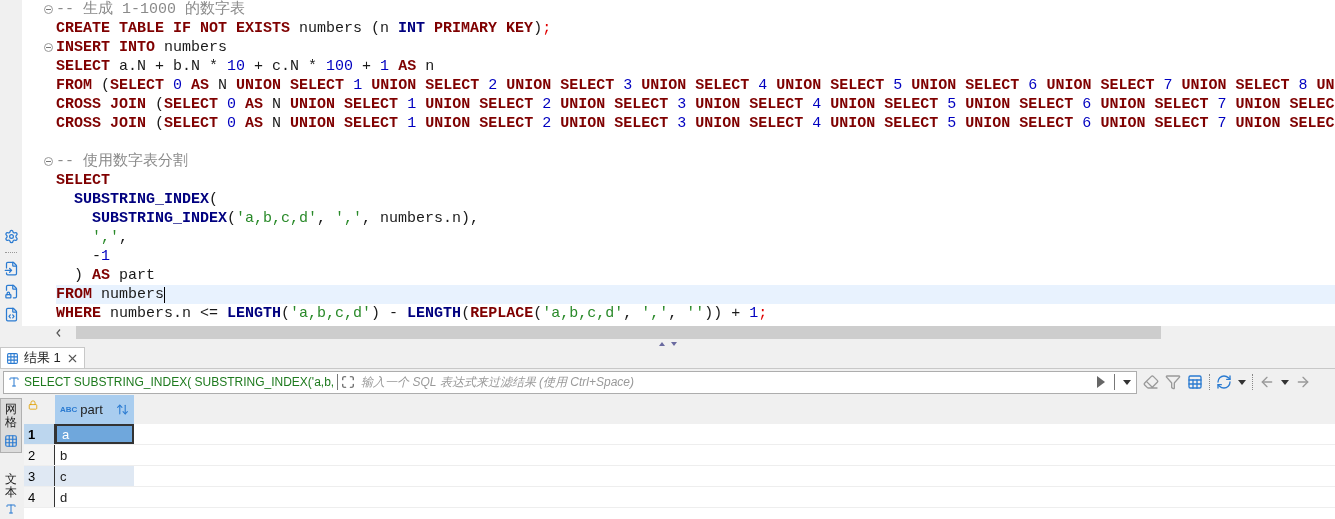  Describe the element at coordinates (723, 313) in the screenshot. I see `code-text: )) +` at that location.